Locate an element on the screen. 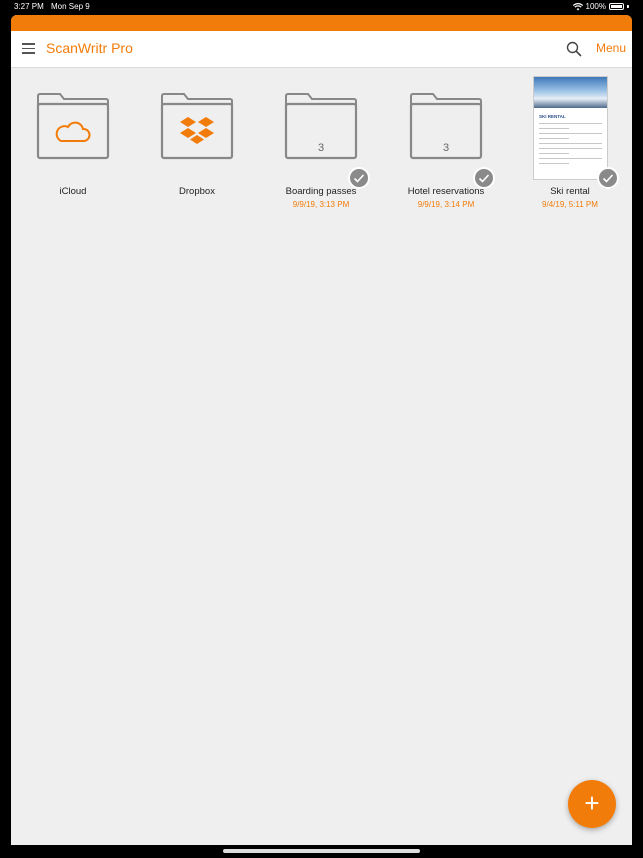 This screenshot has width=643, height=858. search-icon is located at coordinates (574, 49).